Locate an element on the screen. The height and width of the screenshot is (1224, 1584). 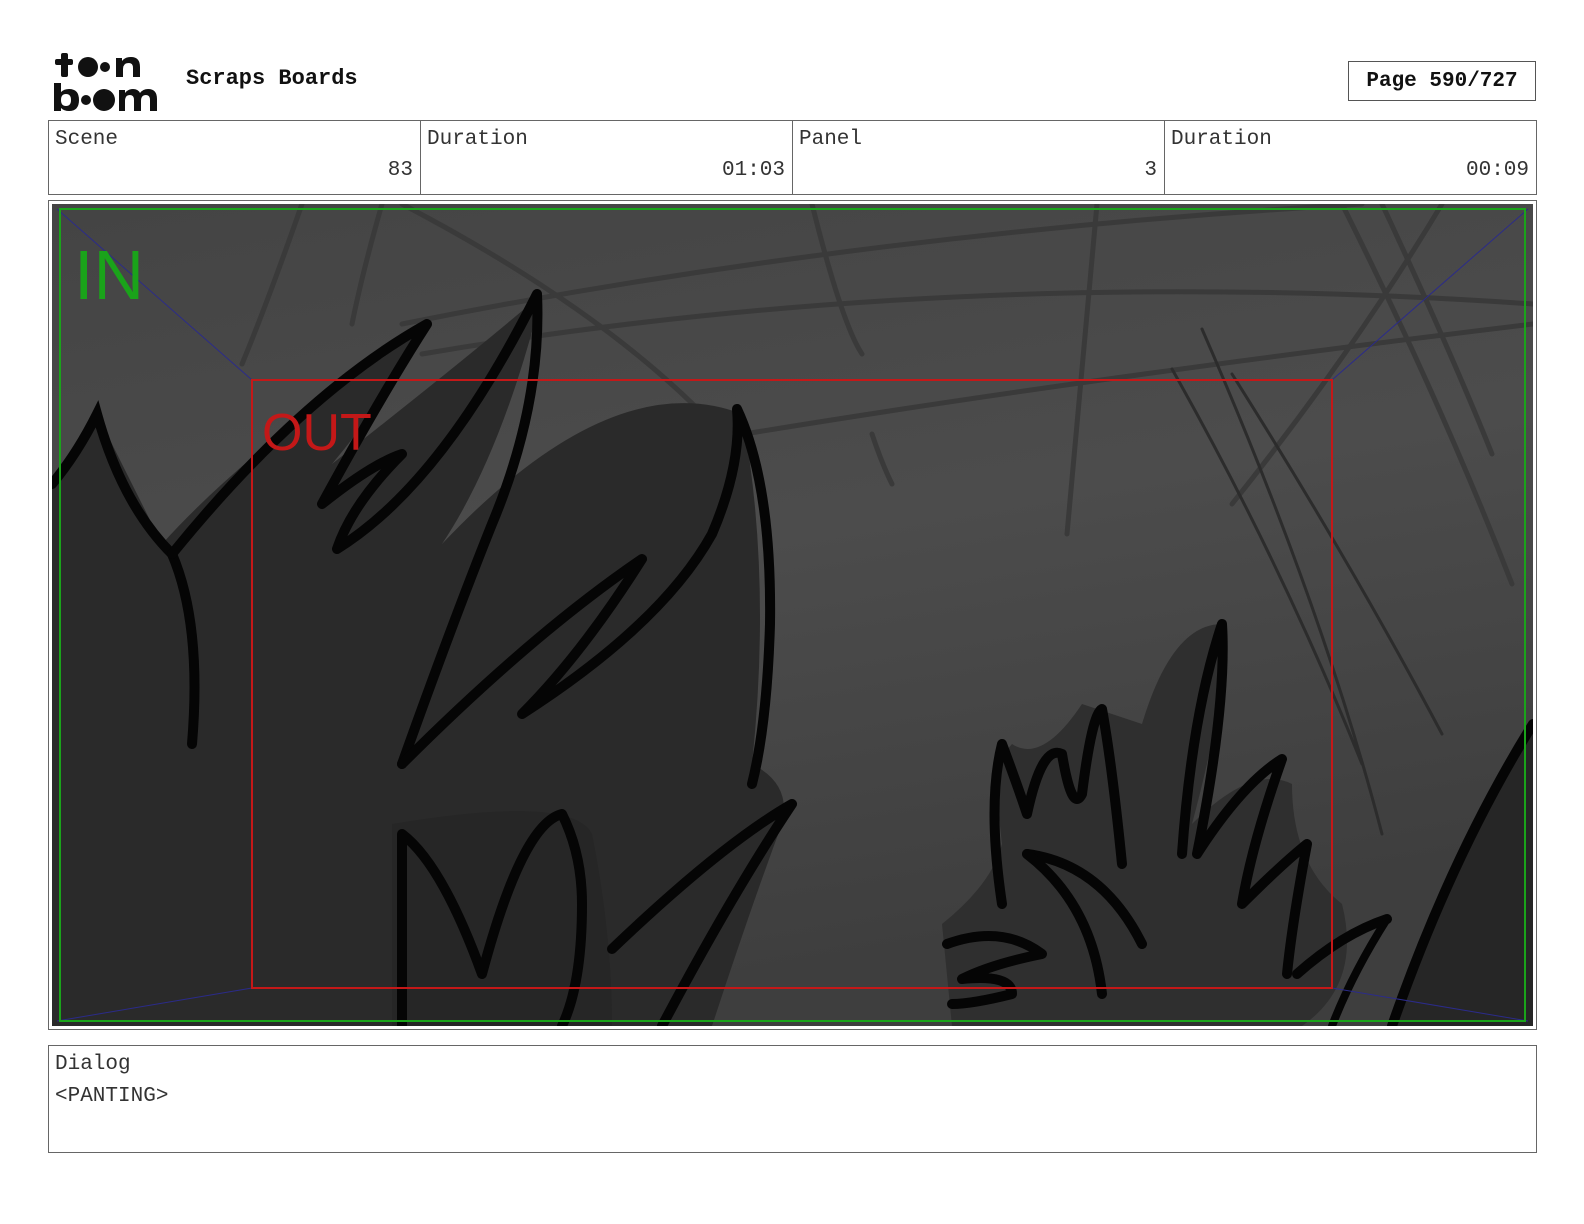
toon-boom-logo: toonboom is located at coordinates (104, 80).